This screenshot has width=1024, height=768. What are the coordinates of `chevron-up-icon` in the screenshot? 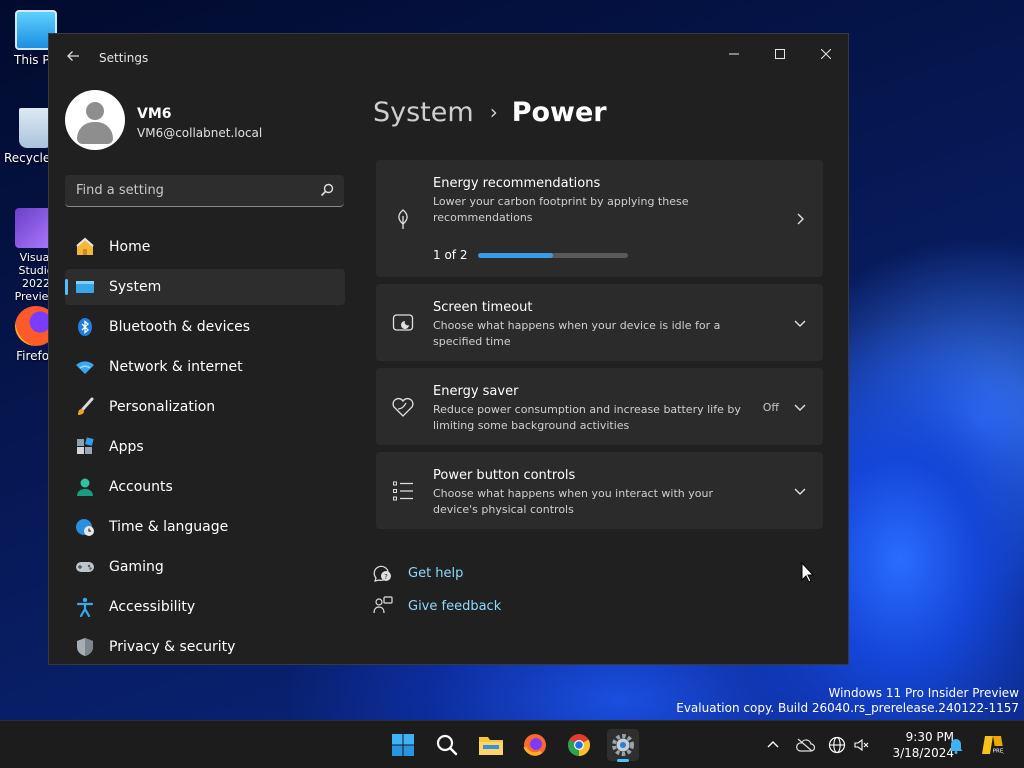 It's located at (773, 744).